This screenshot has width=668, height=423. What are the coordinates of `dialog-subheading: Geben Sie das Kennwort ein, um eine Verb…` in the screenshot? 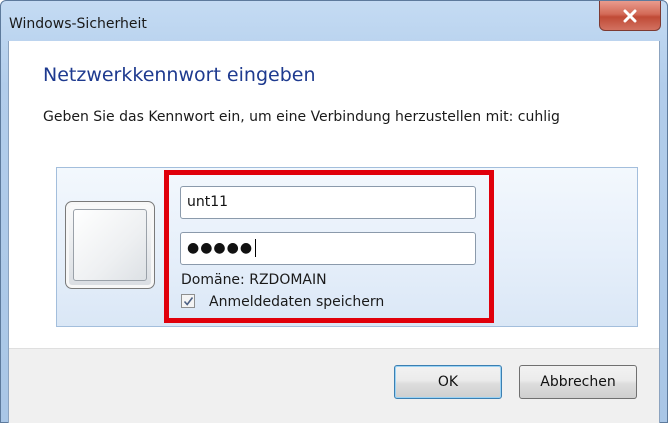 It's located at (301, 117).